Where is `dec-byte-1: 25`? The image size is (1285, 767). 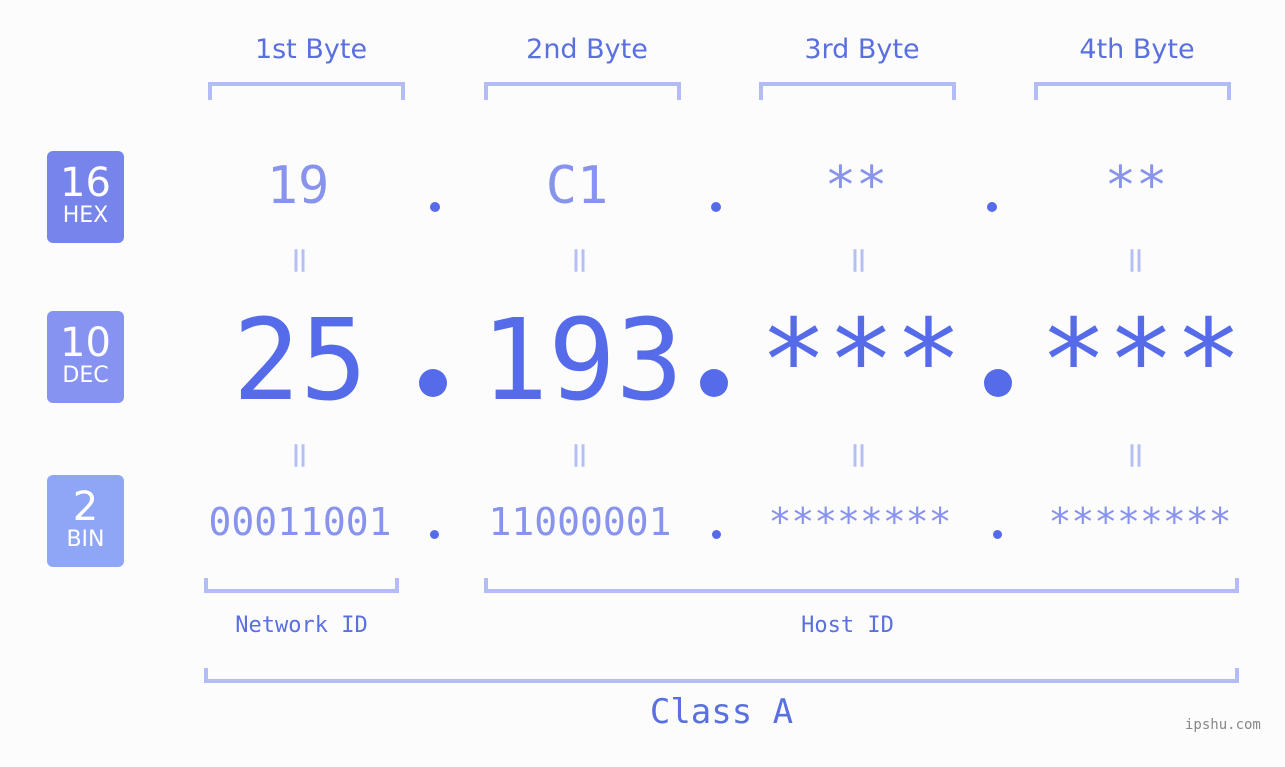 dec-byte-1: 25 is located at coordinates (300, 361).